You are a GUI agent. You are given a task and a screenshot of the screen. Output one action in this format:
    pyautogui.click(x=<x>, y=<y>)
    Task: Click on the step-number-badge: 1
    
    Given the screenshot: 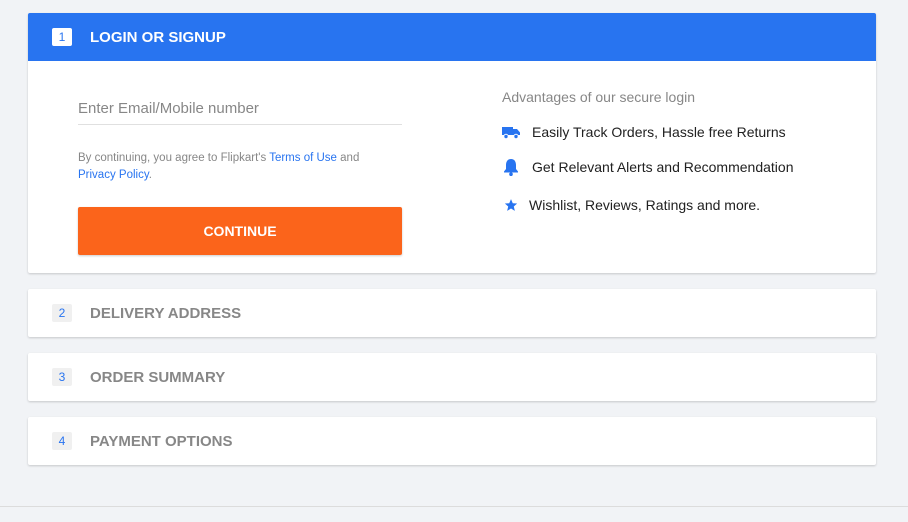 What is the action you would take?
    pyautogui.click(x=62, y=37)
    